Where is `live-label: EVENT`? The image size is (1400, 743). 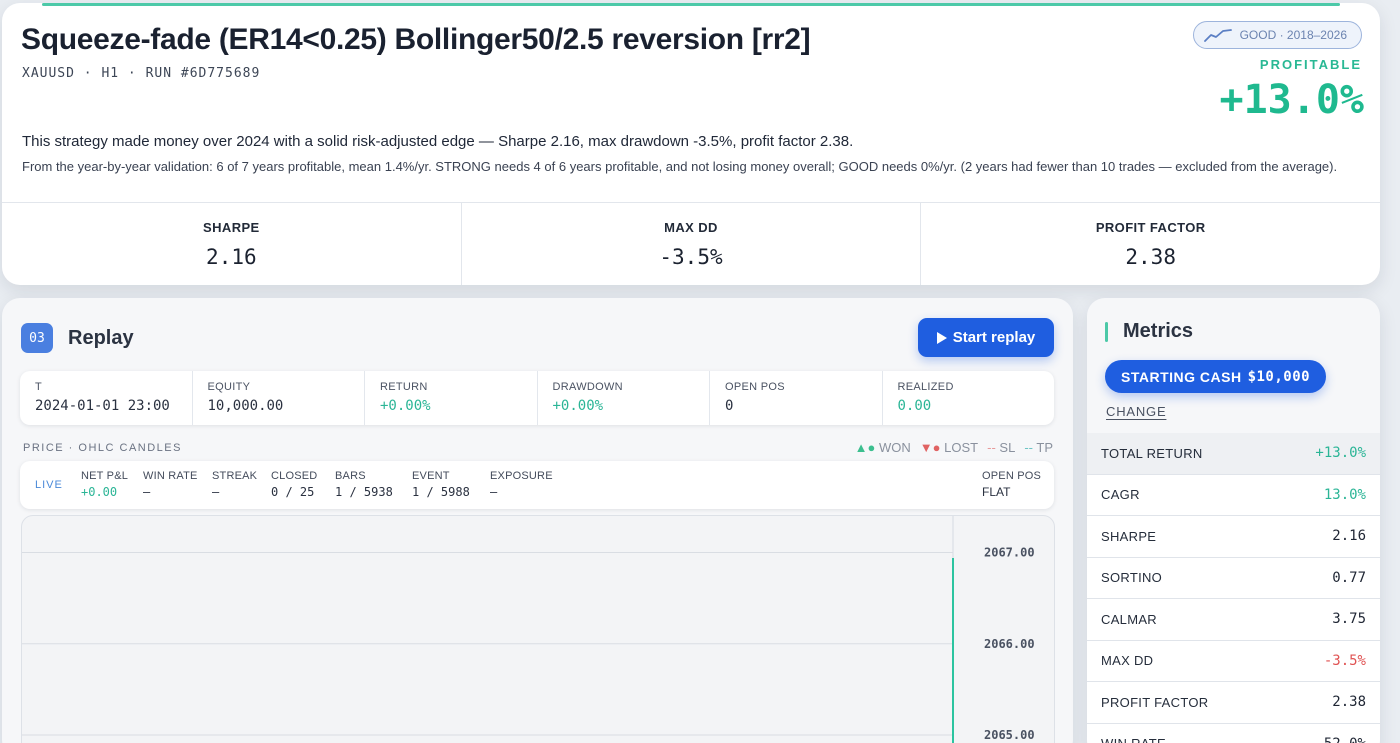
live-label: EVENT is located at coordinates (431, 476).